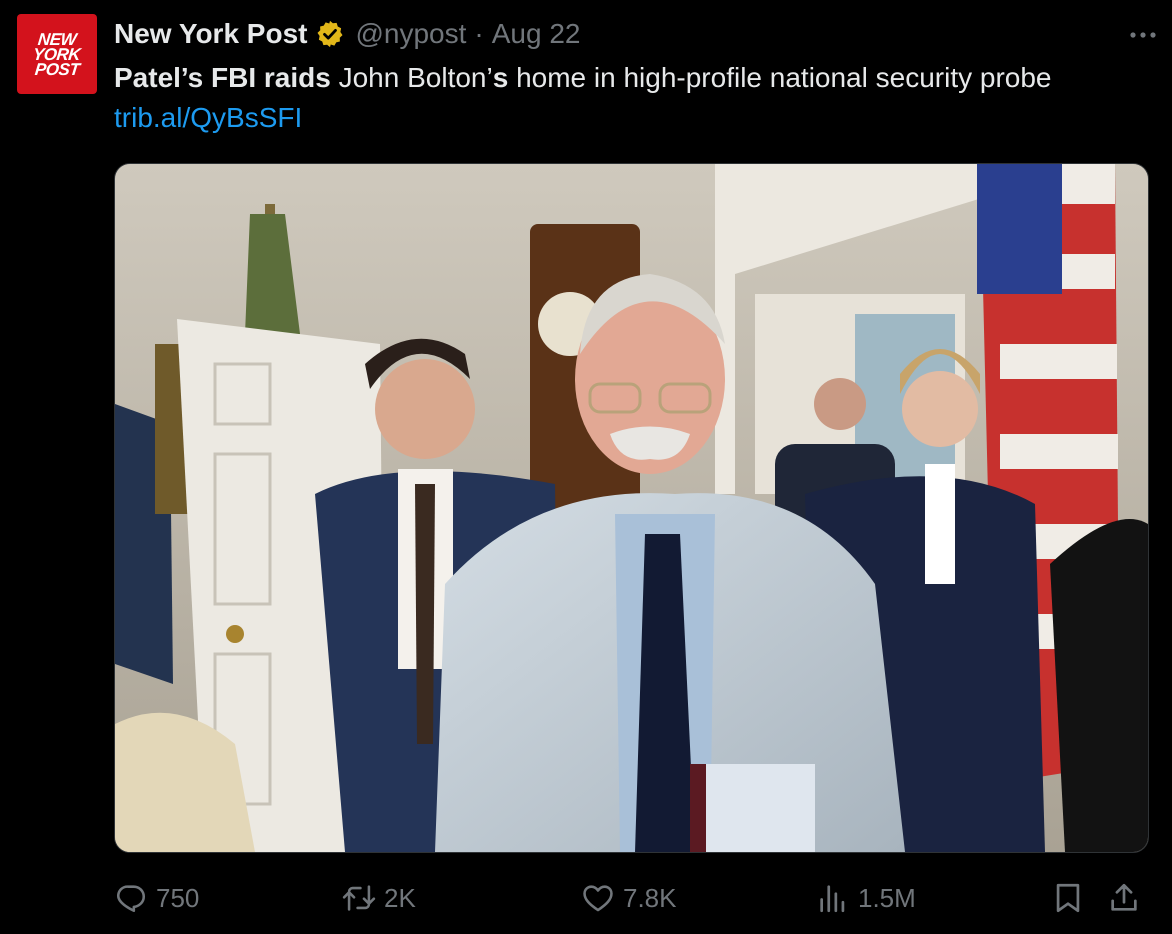 This screenshot has height=934, width=1172. What do you see at coordinates (887, 897) in the screenshot?
I see `view-count: 1.5M` at bounding box center [887, 897].